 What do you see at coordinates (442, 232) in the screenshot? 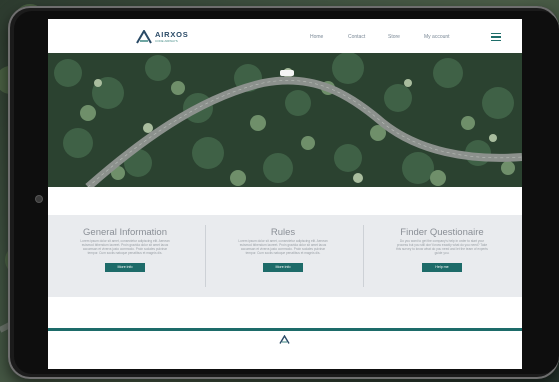
I see `finder-questionaire-title: Finder Questionaire` at bounding box center [442, 232].